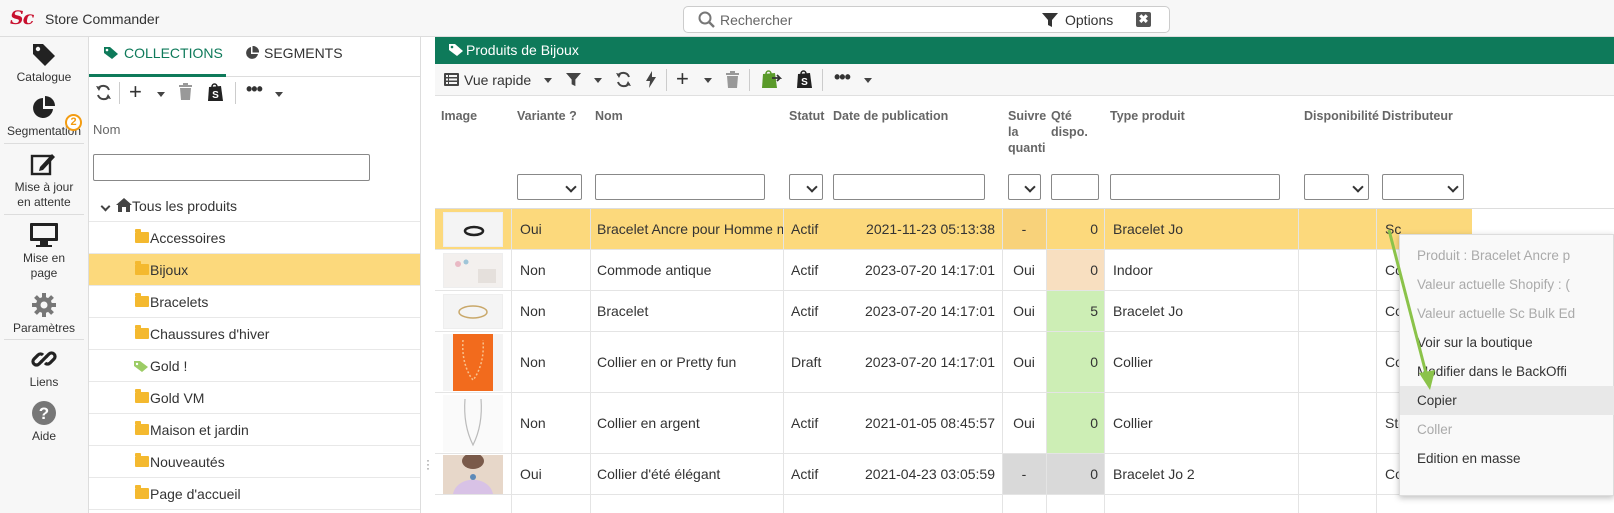 This screenshot has width=1614, height=513. What do you see at coordinates (1147, 116) in the screenshot?
I see `column-header-product-type: Type produit` at bounding box center [1147, 116].